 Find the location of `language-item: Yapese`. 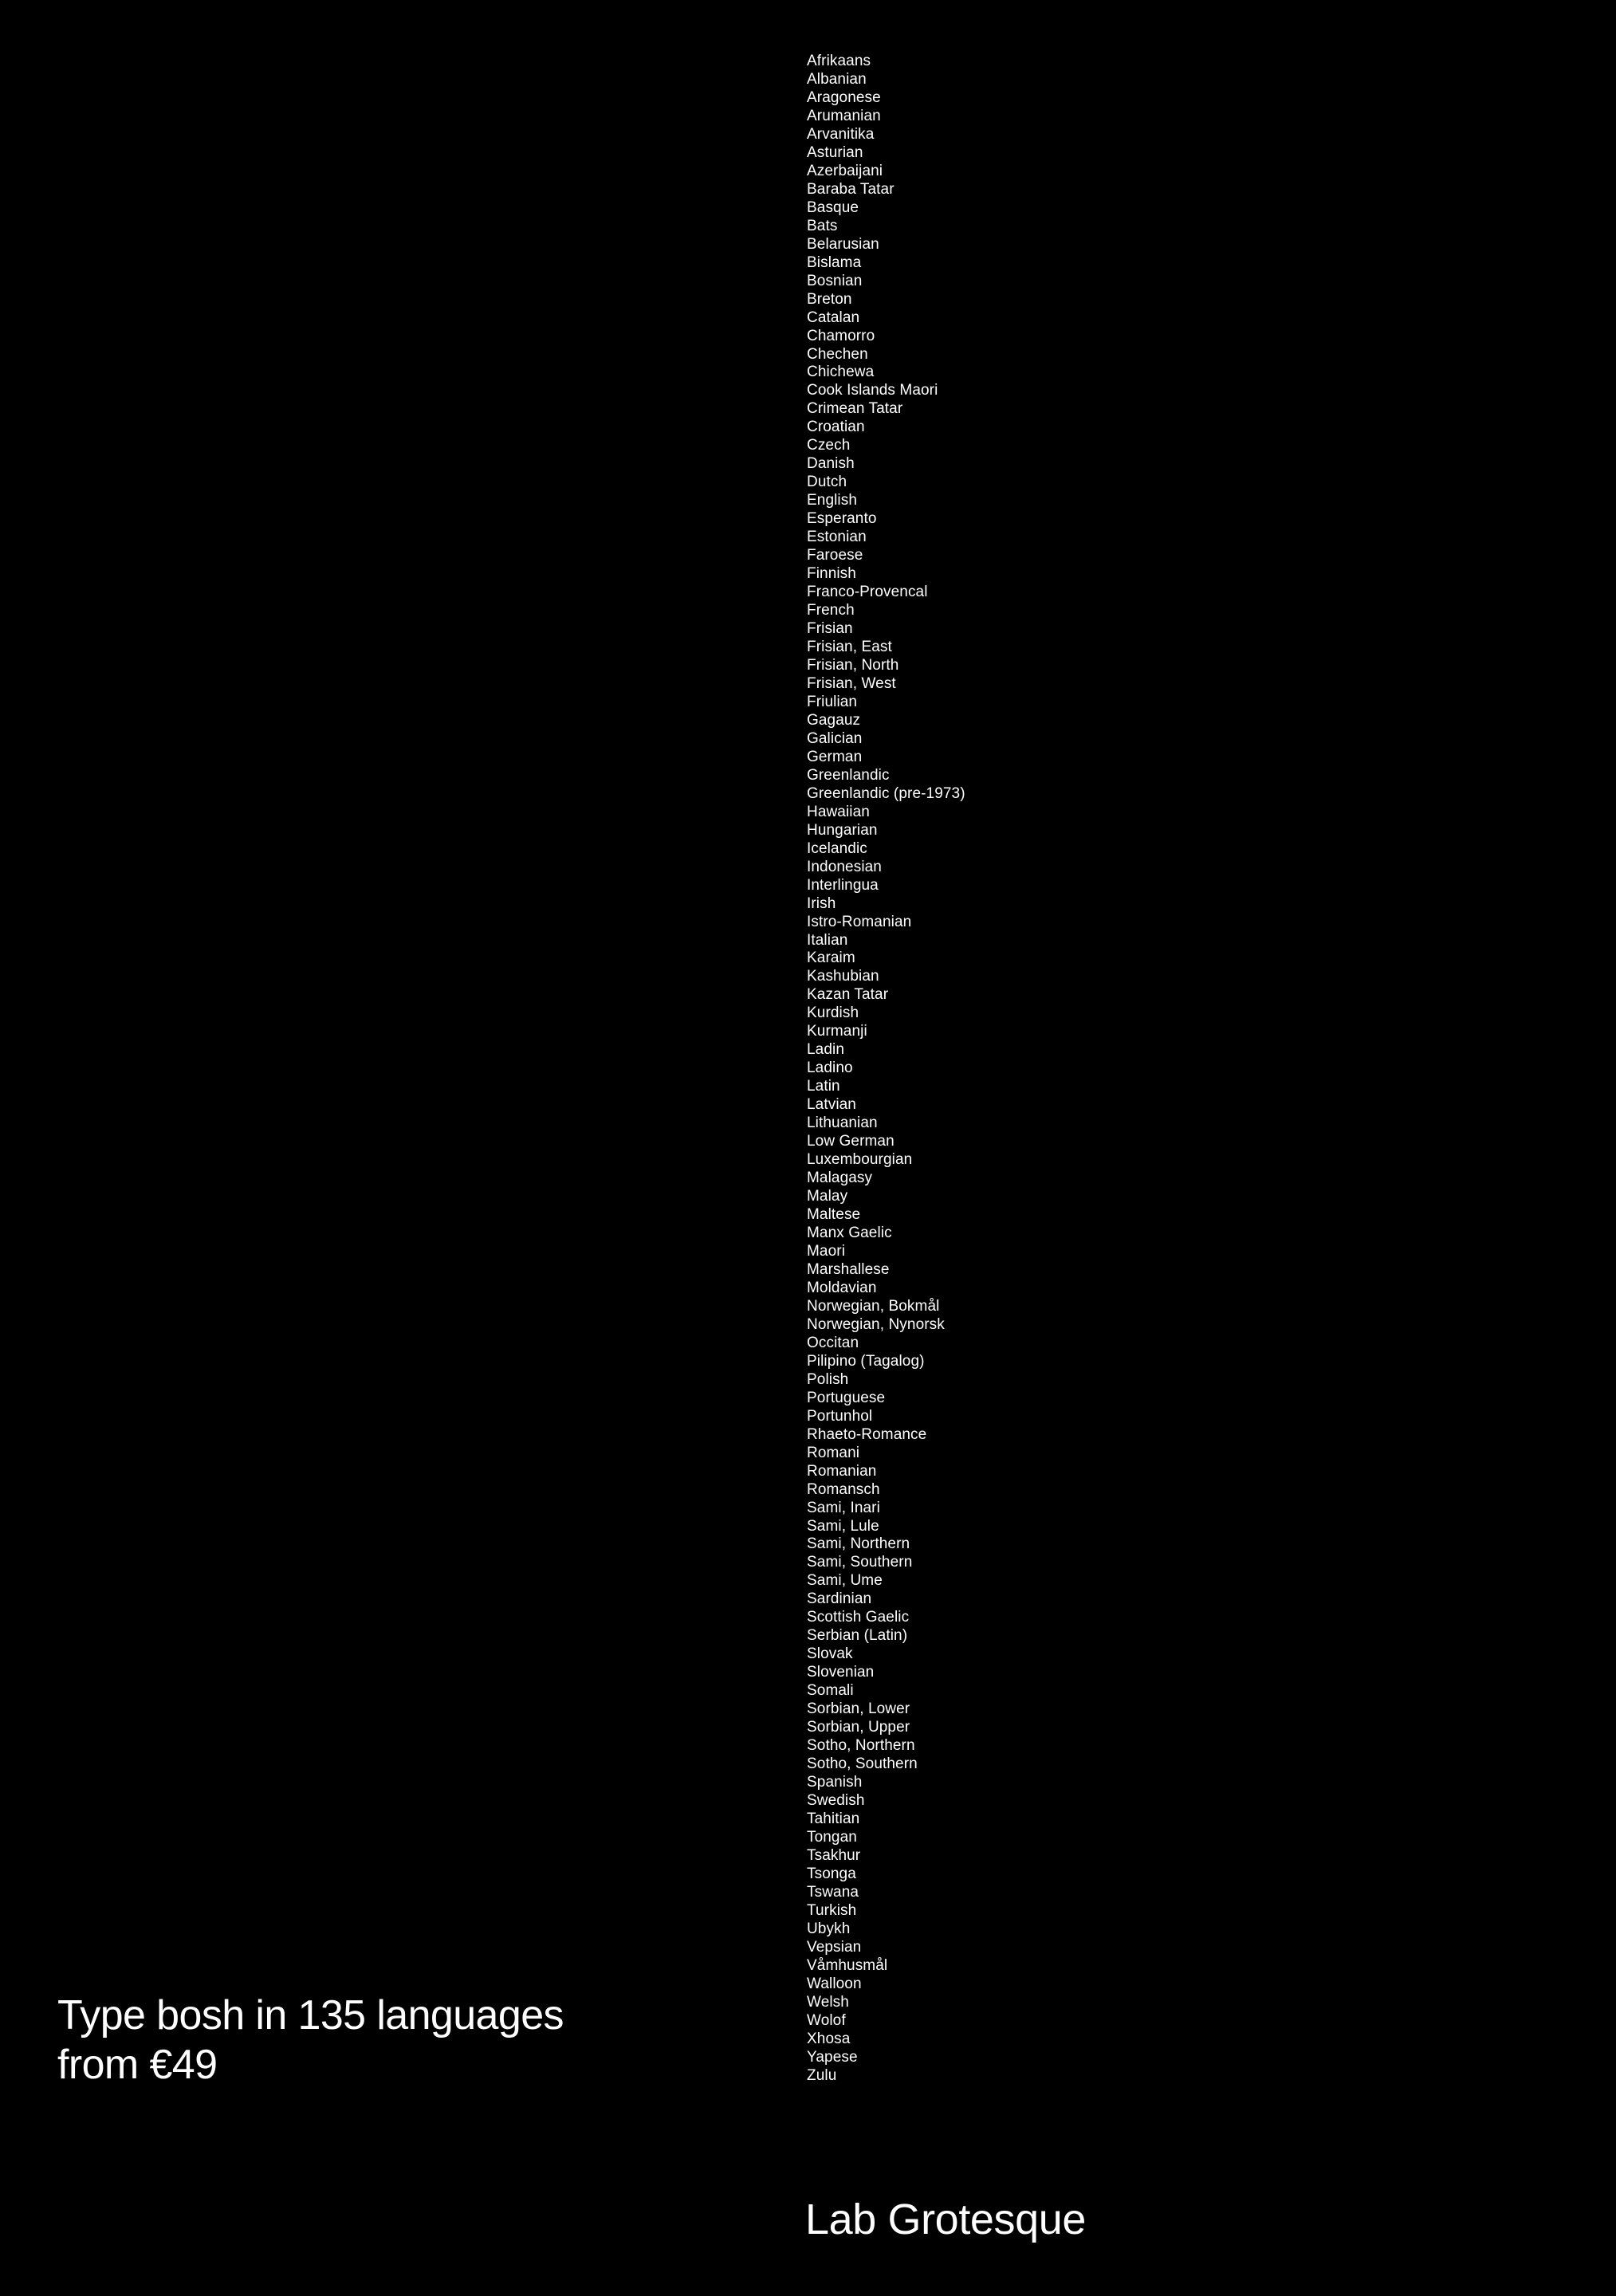

language-item: Yapese is located at coordinates (832, 2057).